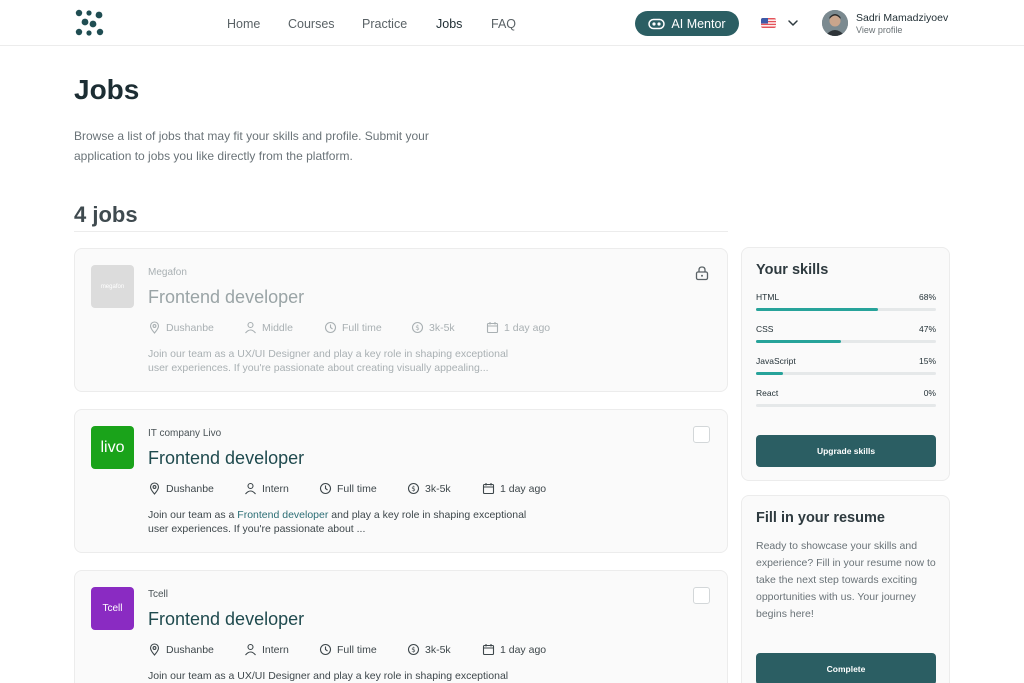 The height and width of the screenshot is (683, 1024). I want to click on company-logo-text: megafon, so click(112, 286).